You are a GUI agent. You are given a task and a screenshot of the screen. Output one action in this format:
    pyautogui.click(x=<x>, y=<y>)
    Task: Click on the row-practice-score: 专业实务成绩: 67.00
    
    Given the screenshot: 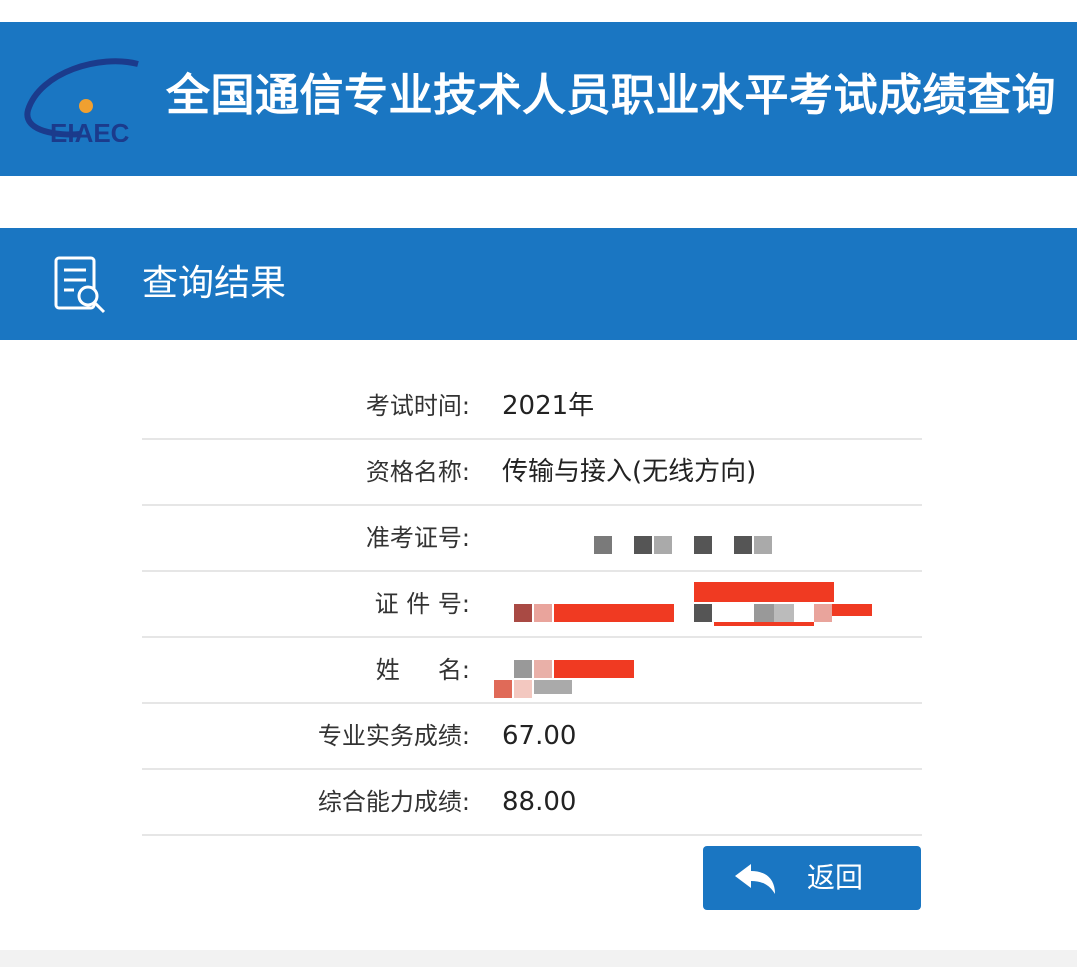 What is the action you would take?
    pyautogui.click(x=532, y=737)
    